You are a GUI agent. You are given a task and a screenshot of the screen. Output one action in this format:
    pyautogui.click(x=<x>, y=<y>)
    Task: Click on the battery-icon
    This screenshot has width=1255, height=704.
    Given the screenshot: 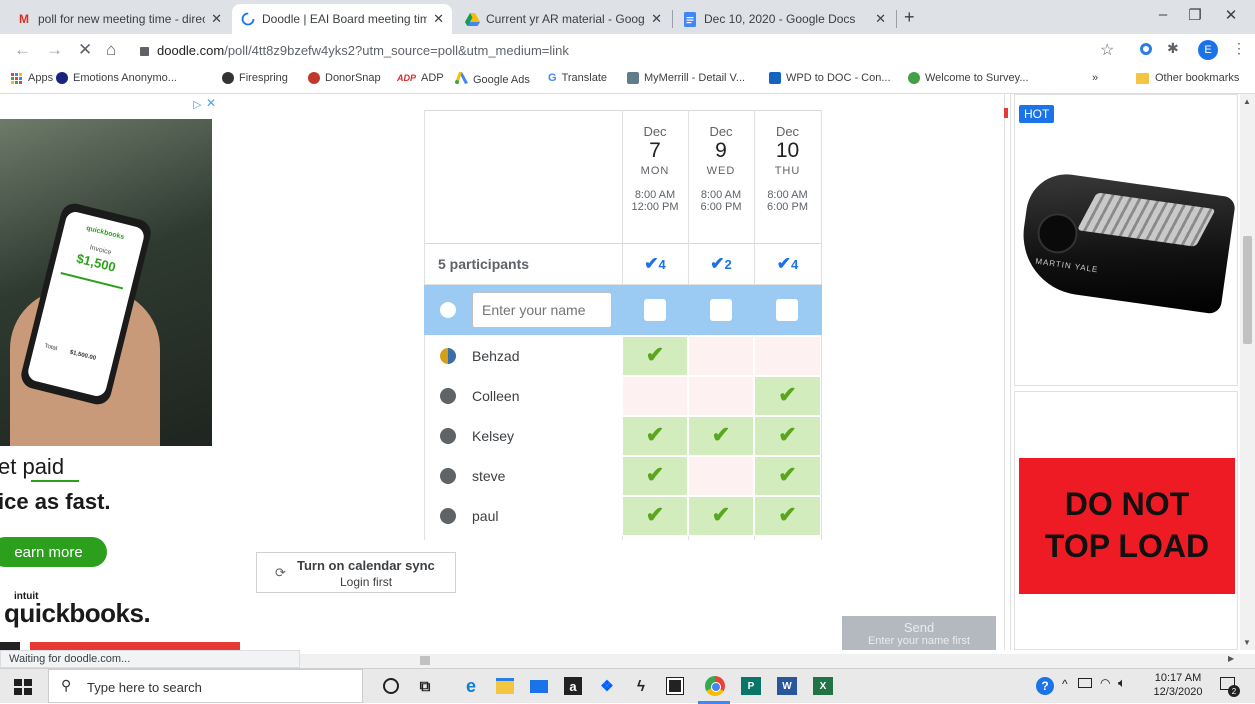 What is the action you would take?
    pyautogui.click(x=1085, y=683)
    